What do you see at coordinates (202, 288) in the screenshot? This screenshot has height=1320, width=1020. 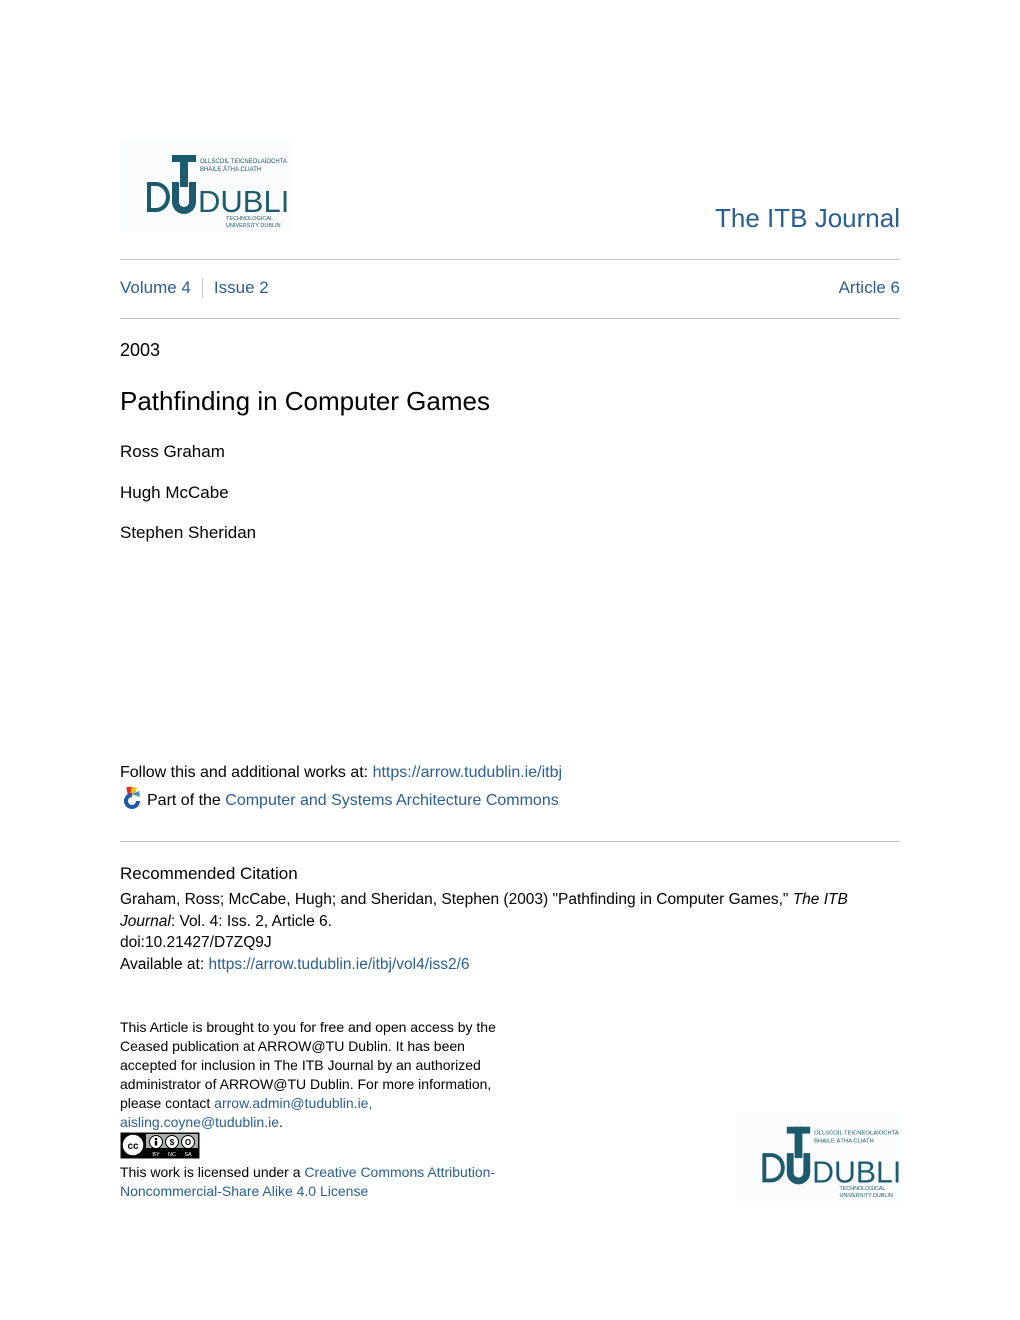 I see `nav-separator` at bounding box center [202, 288].